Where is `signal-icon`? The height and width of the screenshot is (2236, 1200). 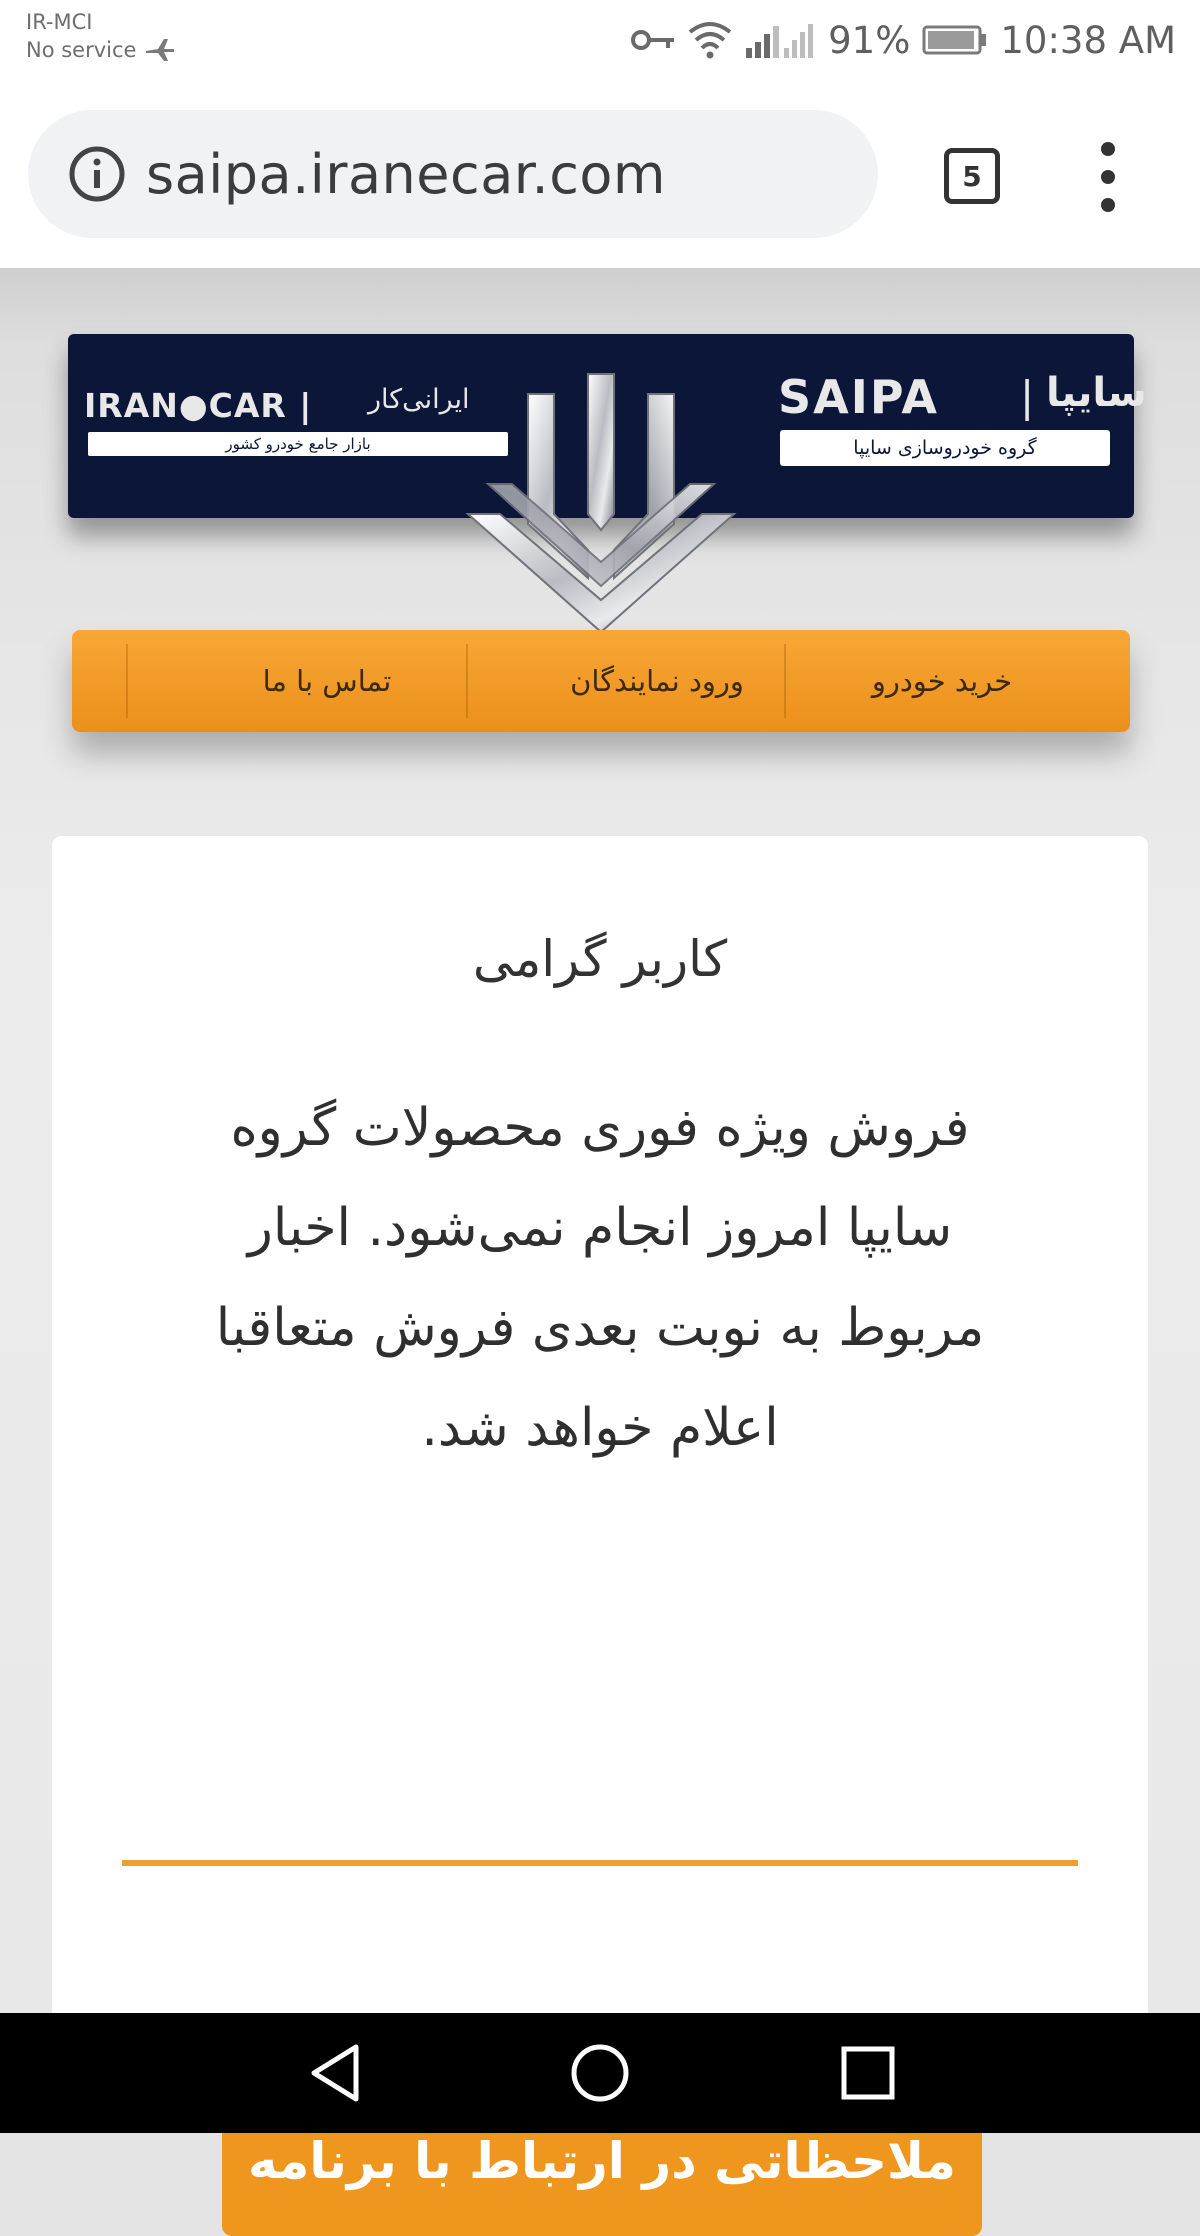
signal-icon is located at coordinates (780, 41).